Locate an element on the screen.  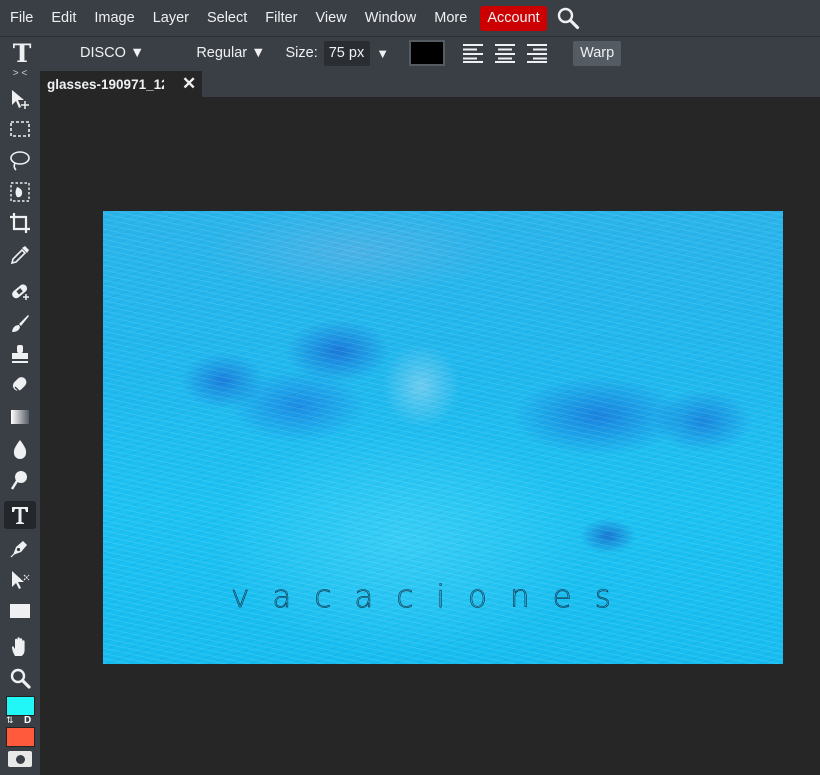
font-size-input: 75 px is located at coordinates (347, 53).